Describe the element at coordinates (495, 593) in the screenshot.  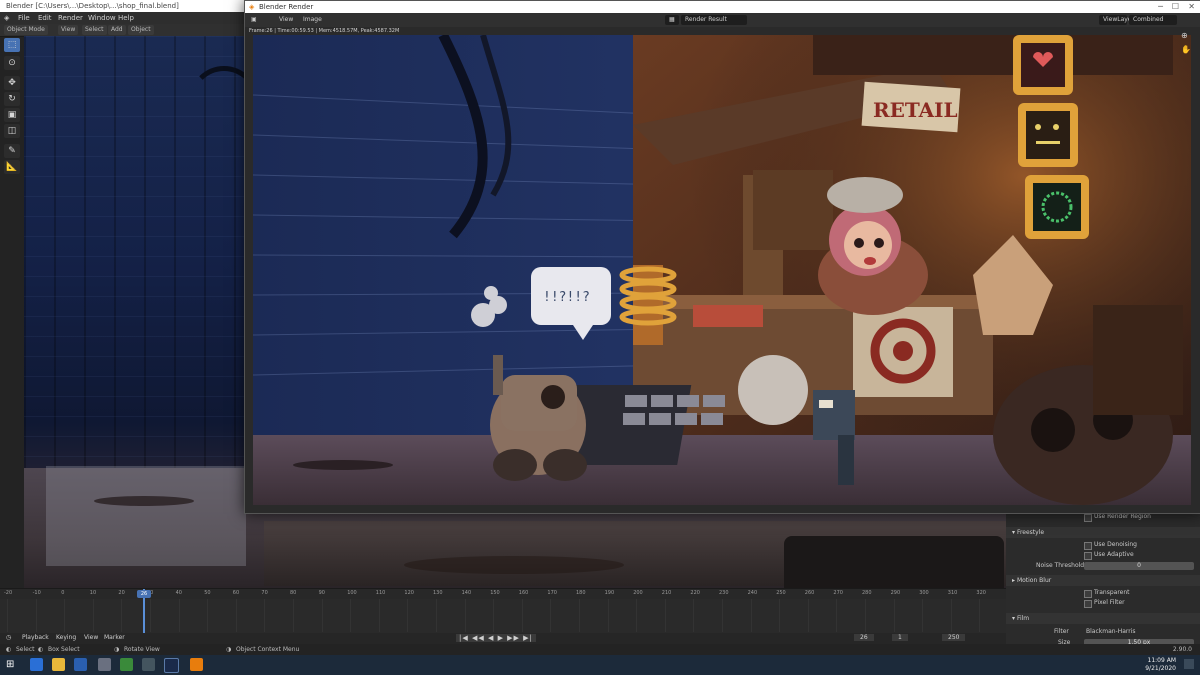
I see `timeline-tick-label: 150` at that location.